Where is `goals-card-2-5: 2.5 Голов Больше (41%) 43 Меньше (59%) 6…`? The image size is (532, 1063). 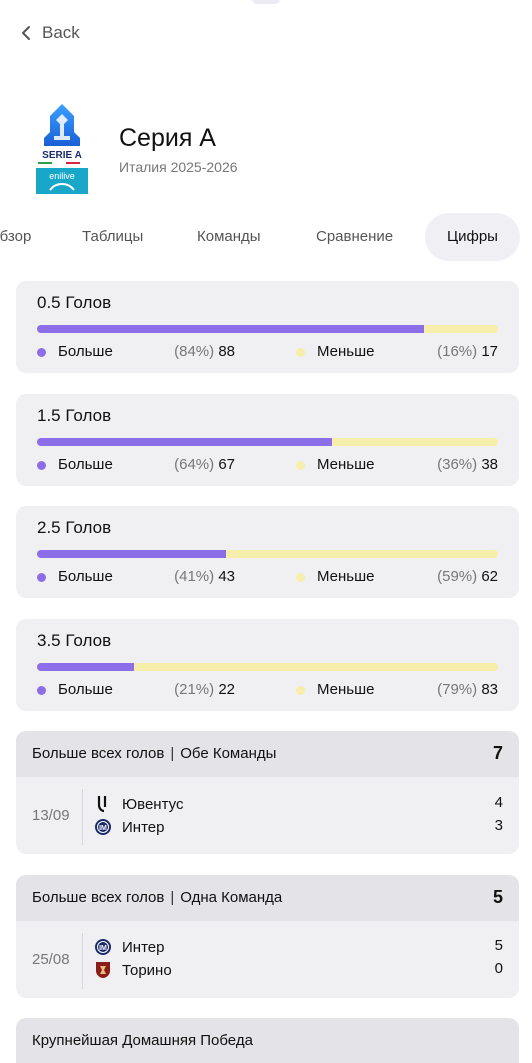 goals-card-2-5: 2.5 Голов Больше (41%) 43 Меньше (59%) 6… is located at coordinates (267, 552).